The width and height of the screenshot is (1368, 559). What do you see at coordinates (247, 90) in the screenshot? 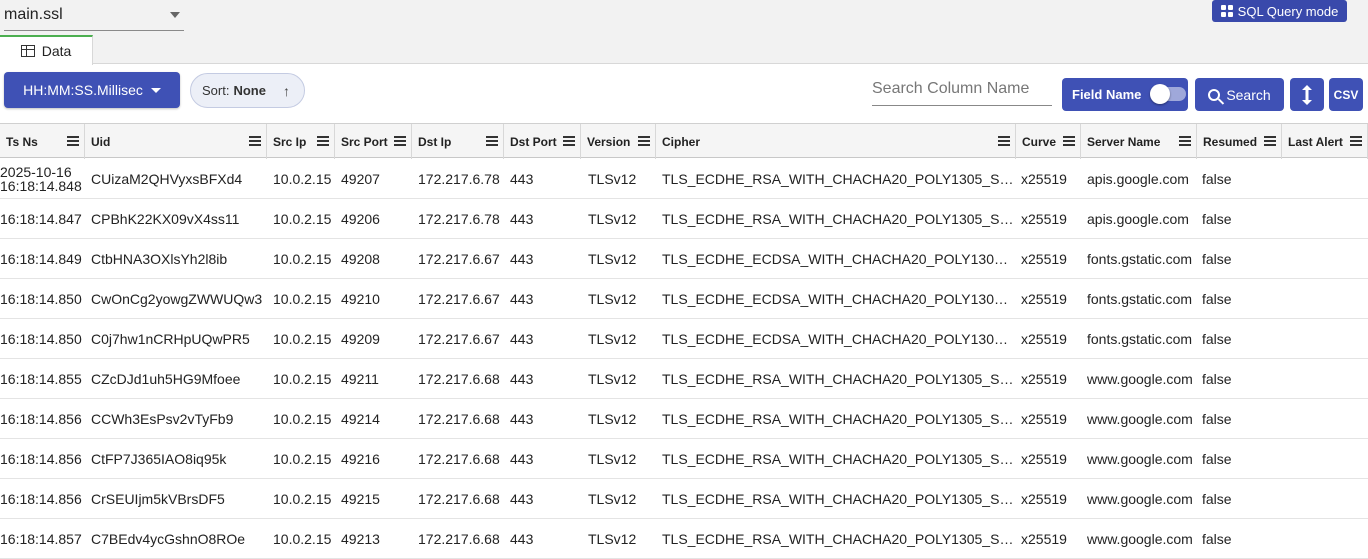
I see `sort-button: Sort: None ↑` at bounding box center [247, 90].